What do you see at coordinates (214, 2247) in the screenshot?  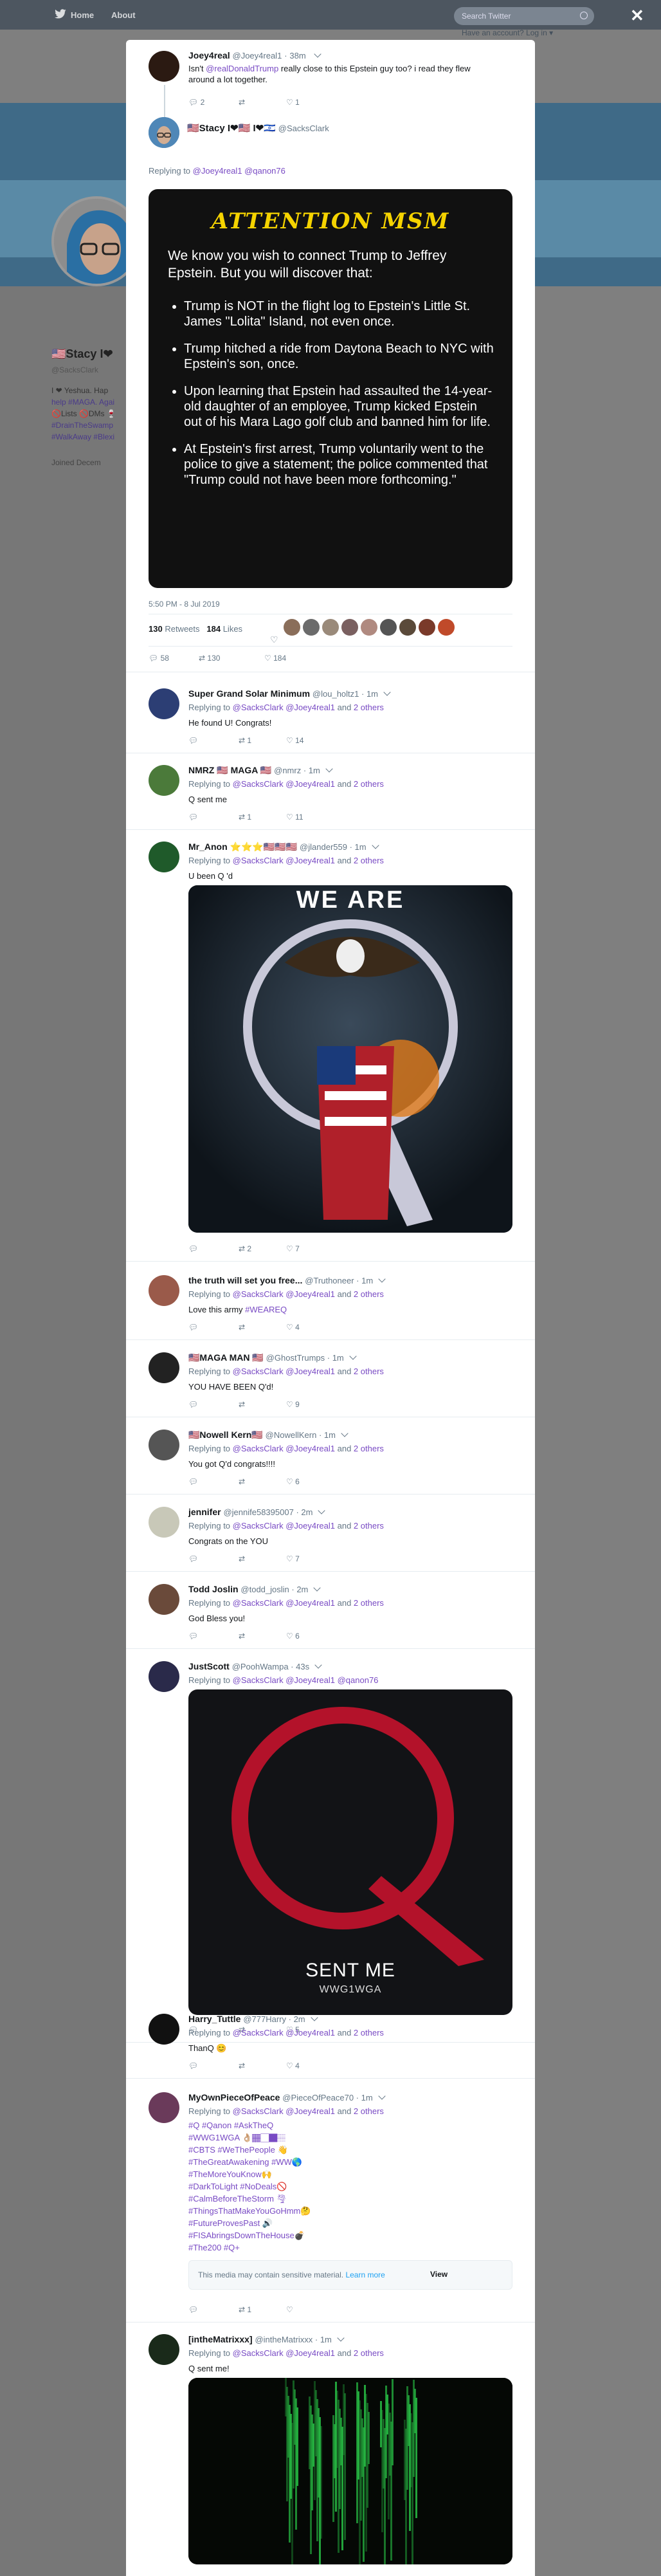 I see `hashtag-line: #The200 #Q+` at bounding box center [214, 2247].